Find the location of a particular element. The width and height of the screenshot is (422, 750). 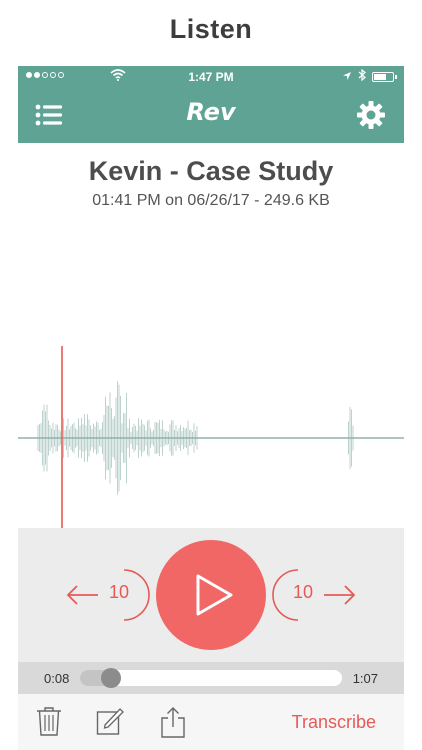

status-bar: 1:47 PM is located at coordinates (211, 76).